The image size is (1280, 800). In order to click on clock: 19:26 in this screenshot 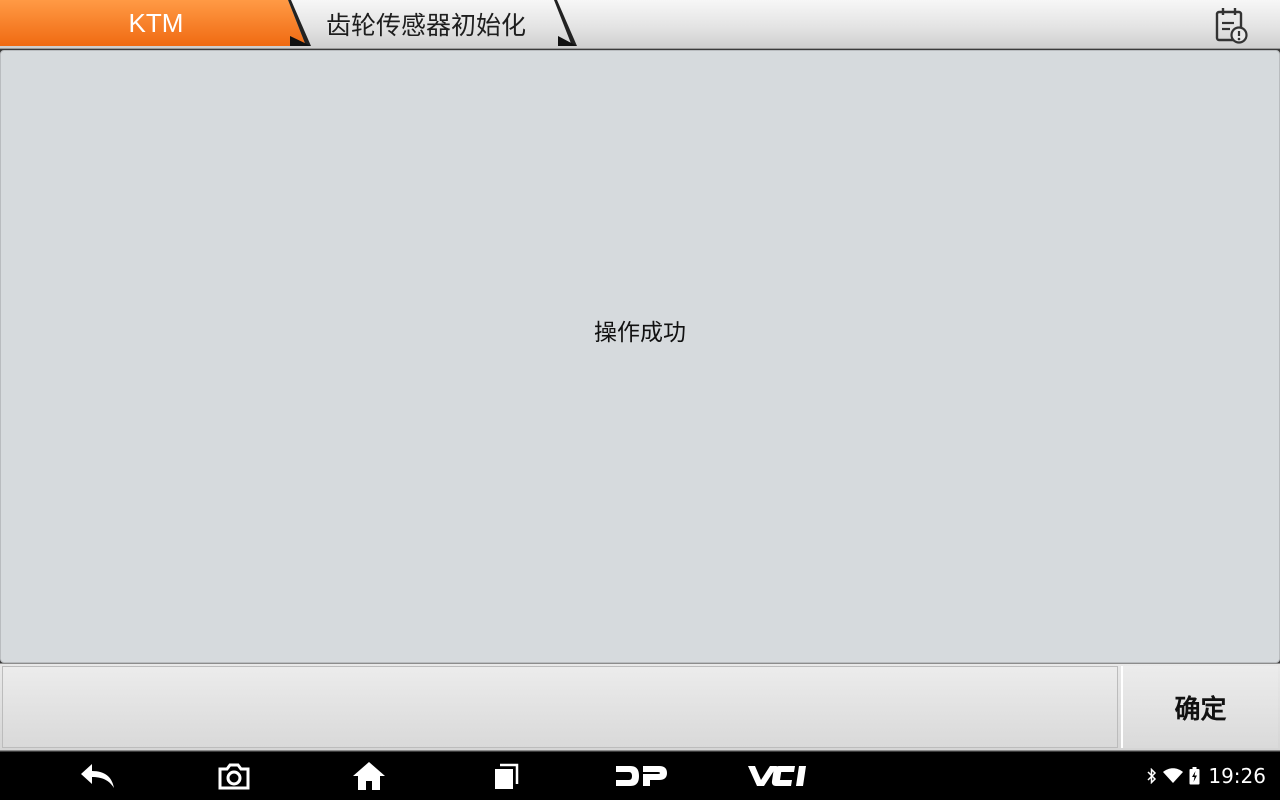, I will do `click(1237, 776)`.